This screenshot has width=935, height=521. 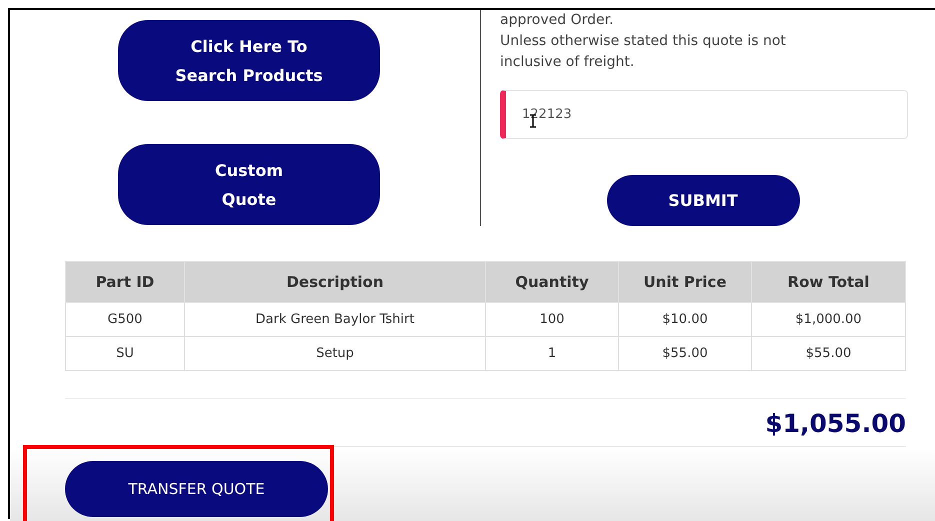 What do you see at coordinates (685, 319) in the screenshot?
I see `table-cell: $10.00` at bounding box center [685, 319].